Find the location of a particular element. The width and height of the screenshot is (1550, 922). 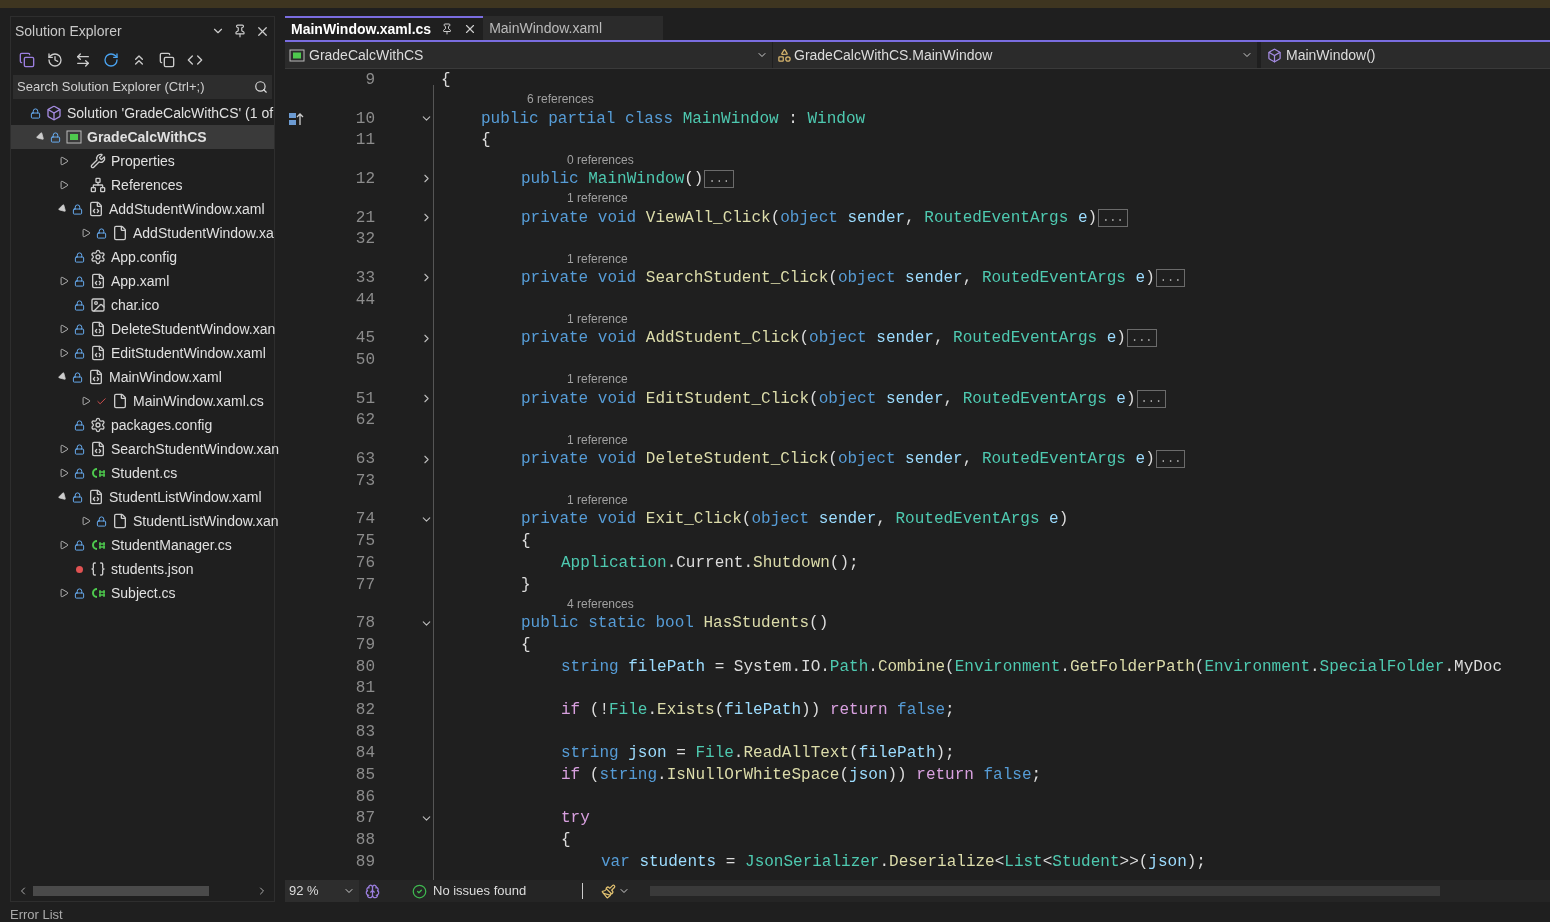

tree-item-label: App.config is located at coordinates (144, 257).